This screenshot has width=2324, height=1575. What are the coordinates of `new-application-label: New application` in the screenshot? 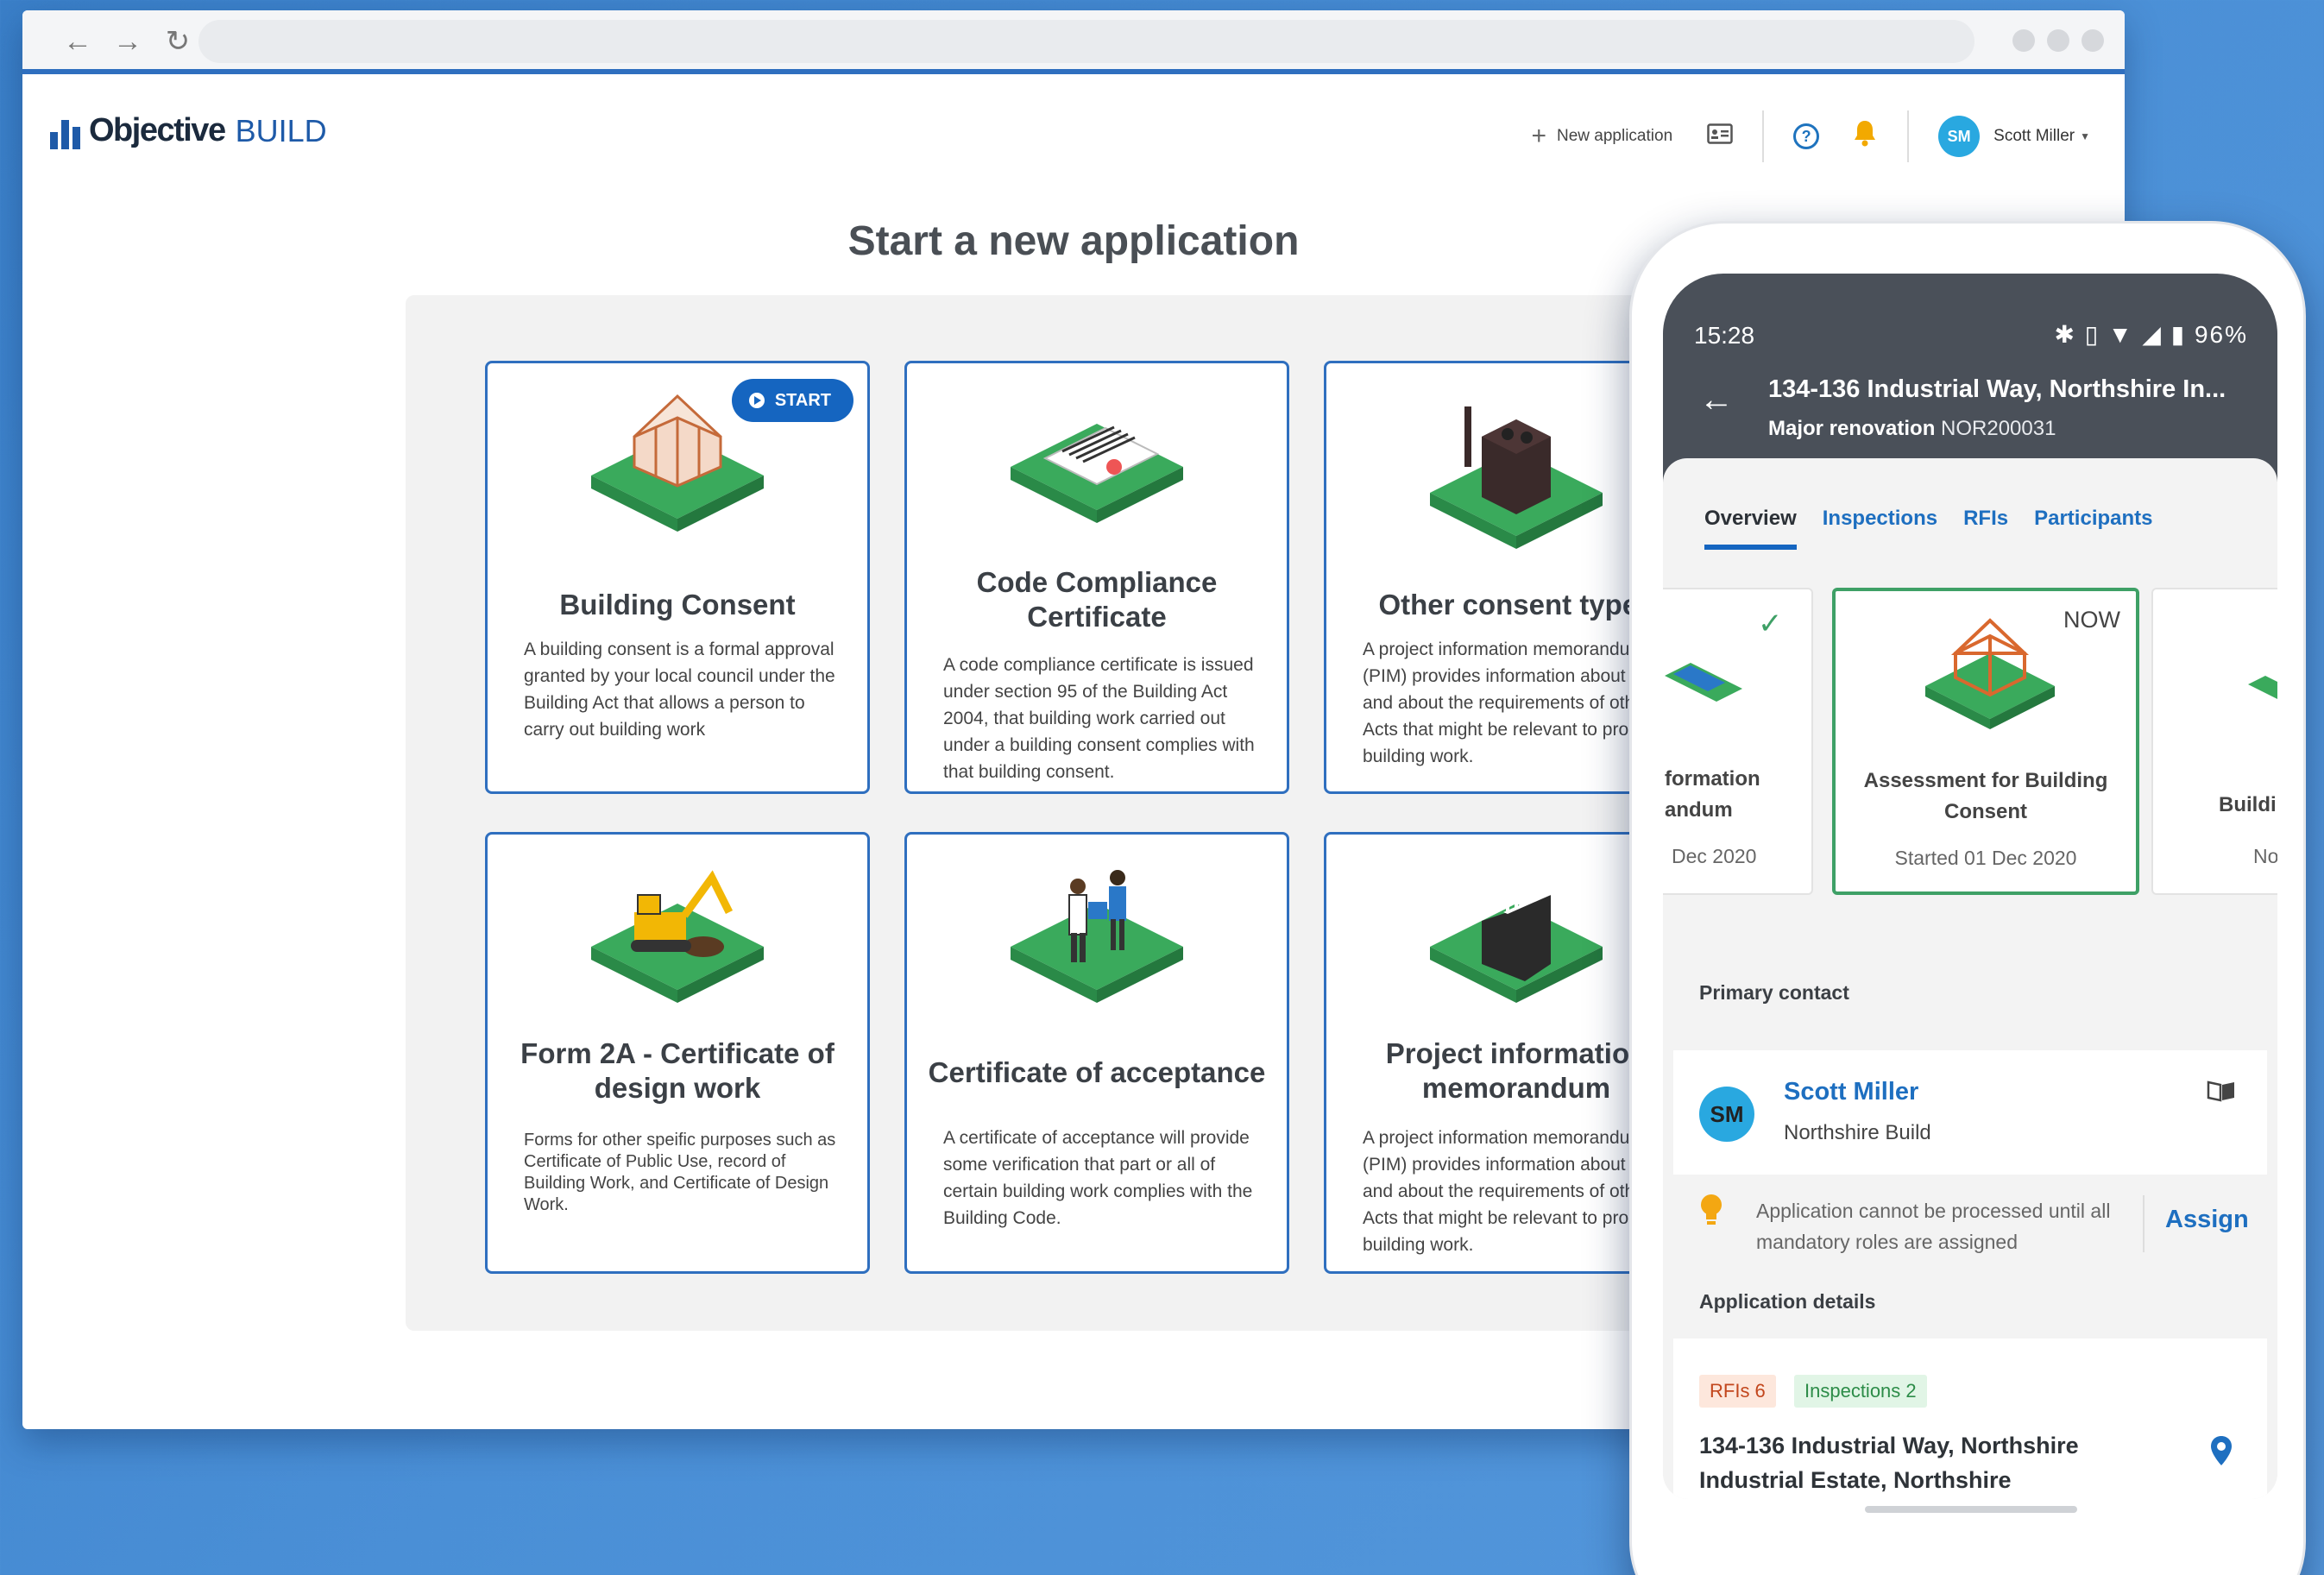 It's located at (1615, 136).